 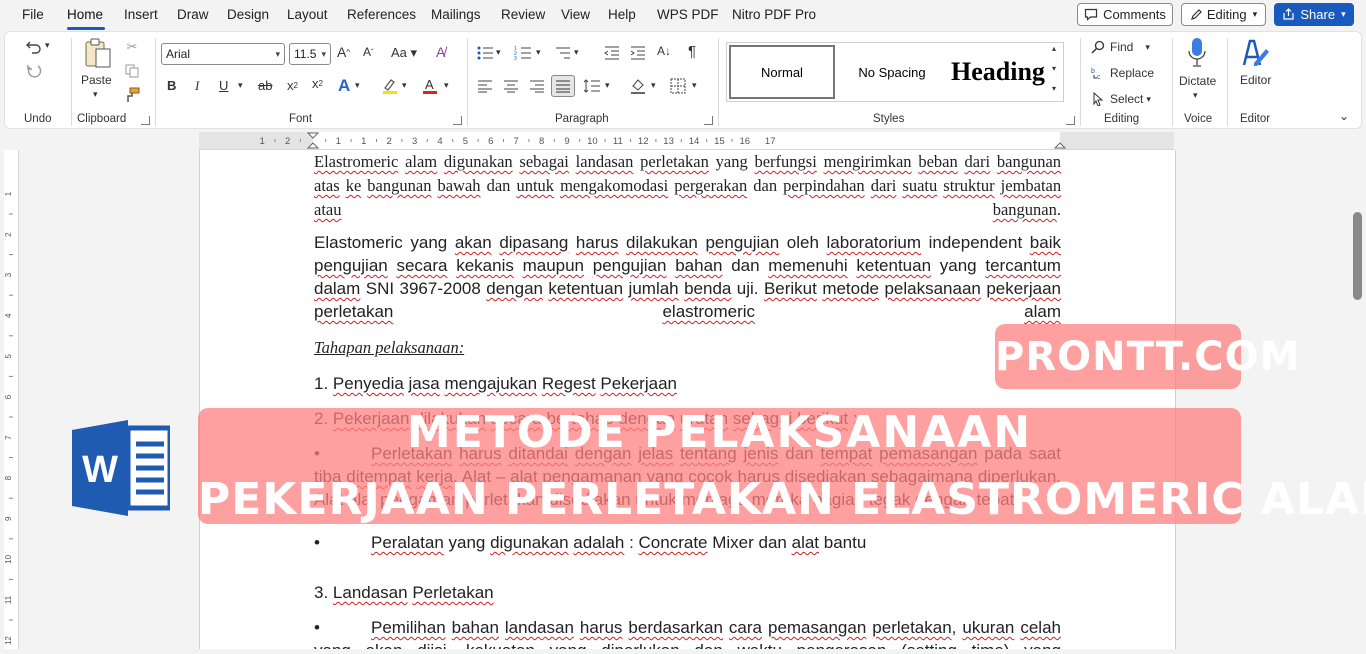 What do you see at coordinates (240, 85) in the screenshot?
I see `underline-dropdown-icon: ▾` at bounding box center [240, 85].